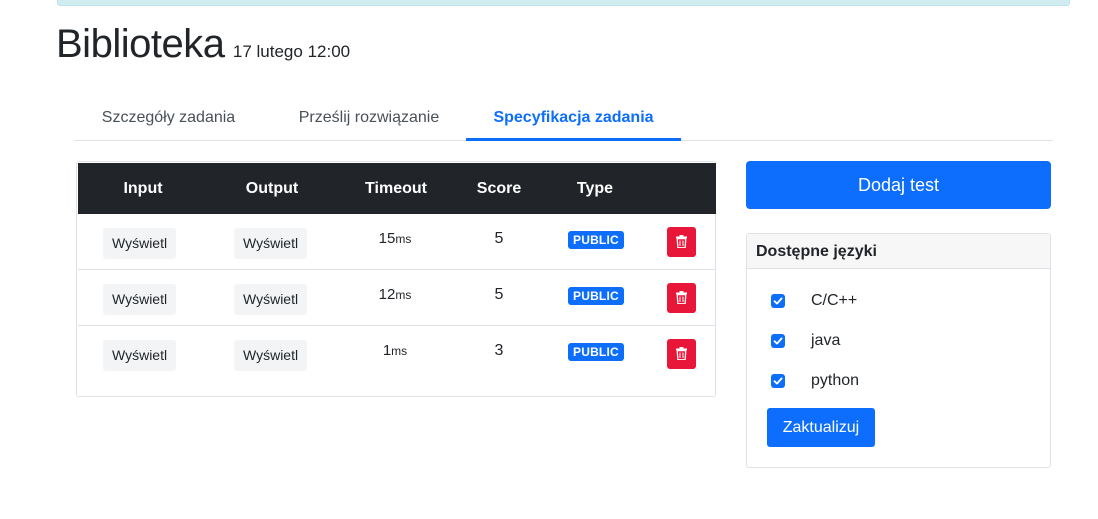  I want to click on table-row: Wyświetl Wyświetl 15ms 5 PUBLIC, so click(397, 242).